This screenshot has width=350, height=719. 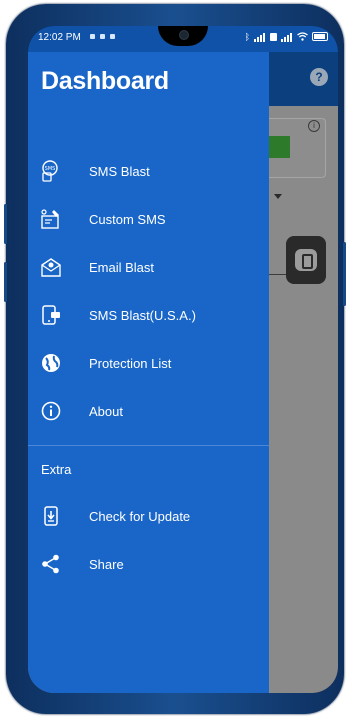 I want to click on drawer-title: Dashboard, so click(x=105, y=81).